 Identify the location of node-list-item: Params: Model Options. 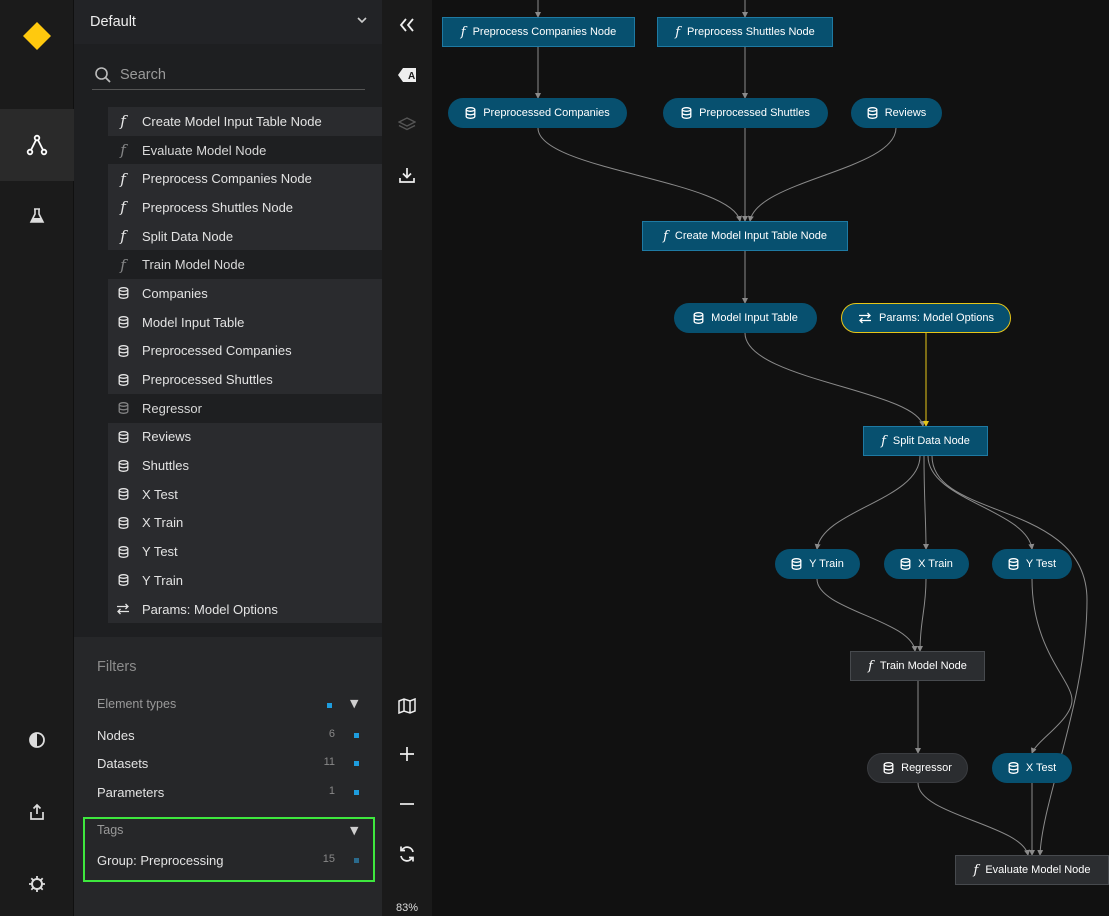
(245, 609).